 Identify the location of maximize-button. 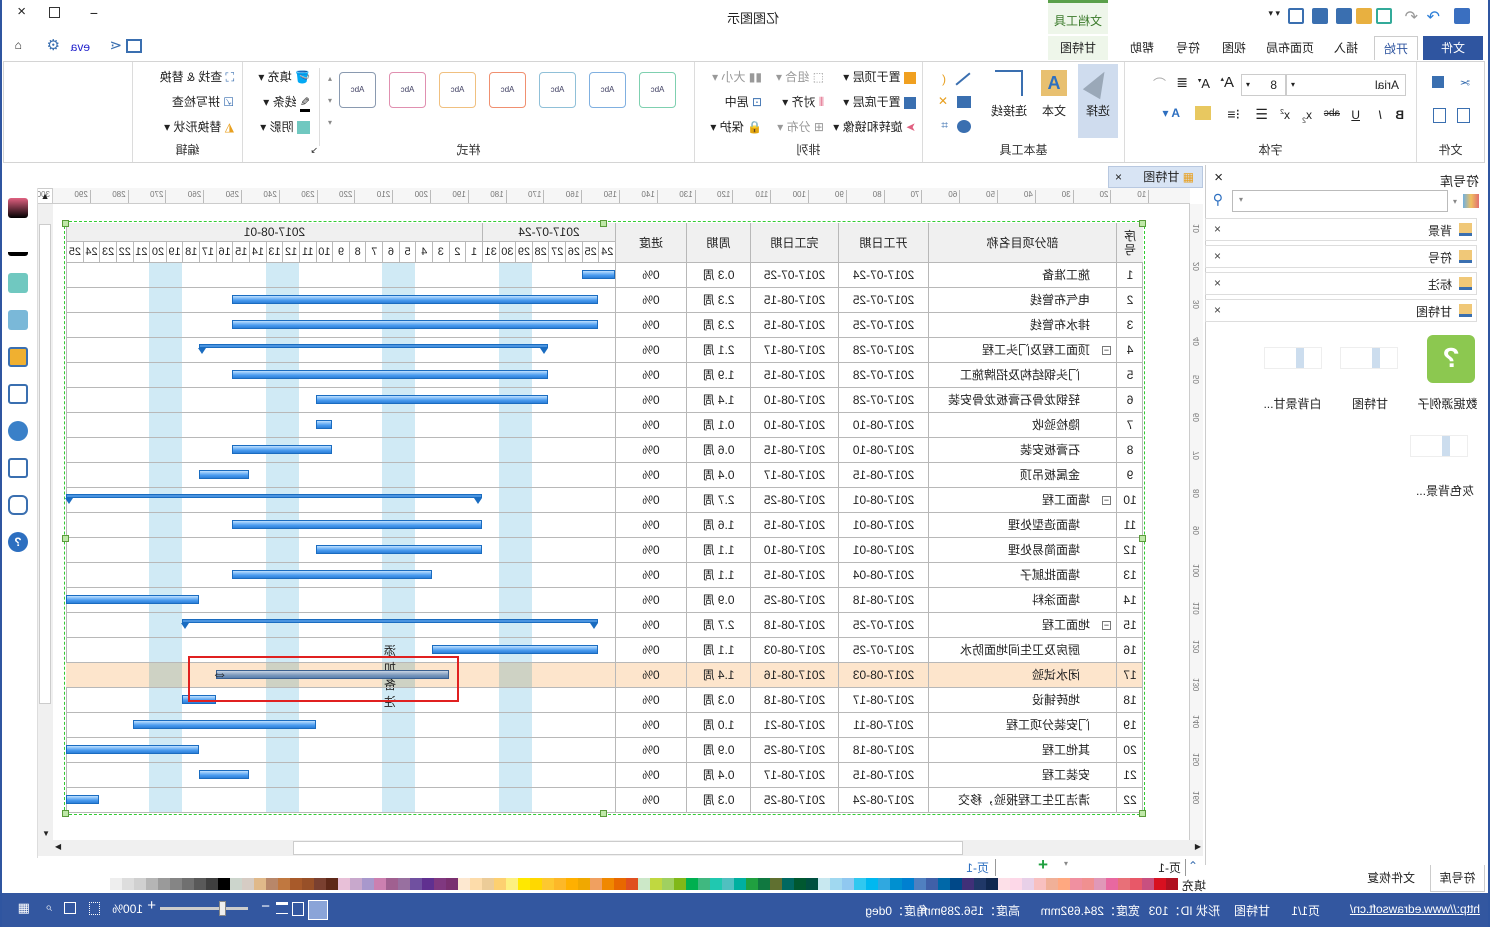
(54, 12).